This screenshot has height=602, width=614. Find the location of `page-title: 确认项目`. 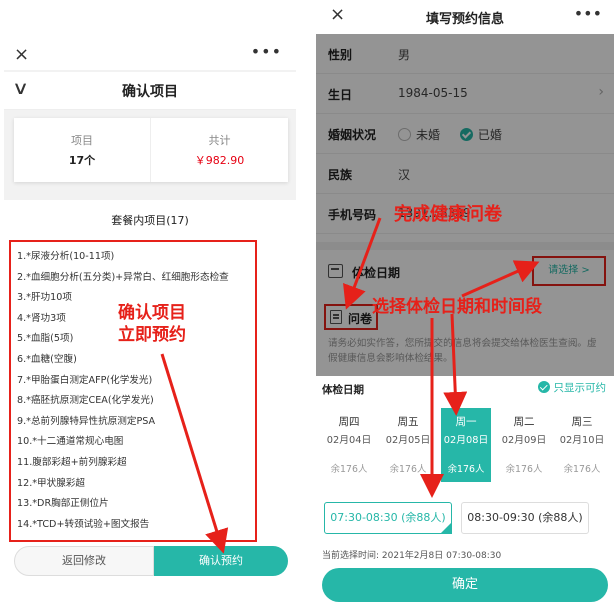

page-title: 确认项目 is located at coordinates (150, 92).